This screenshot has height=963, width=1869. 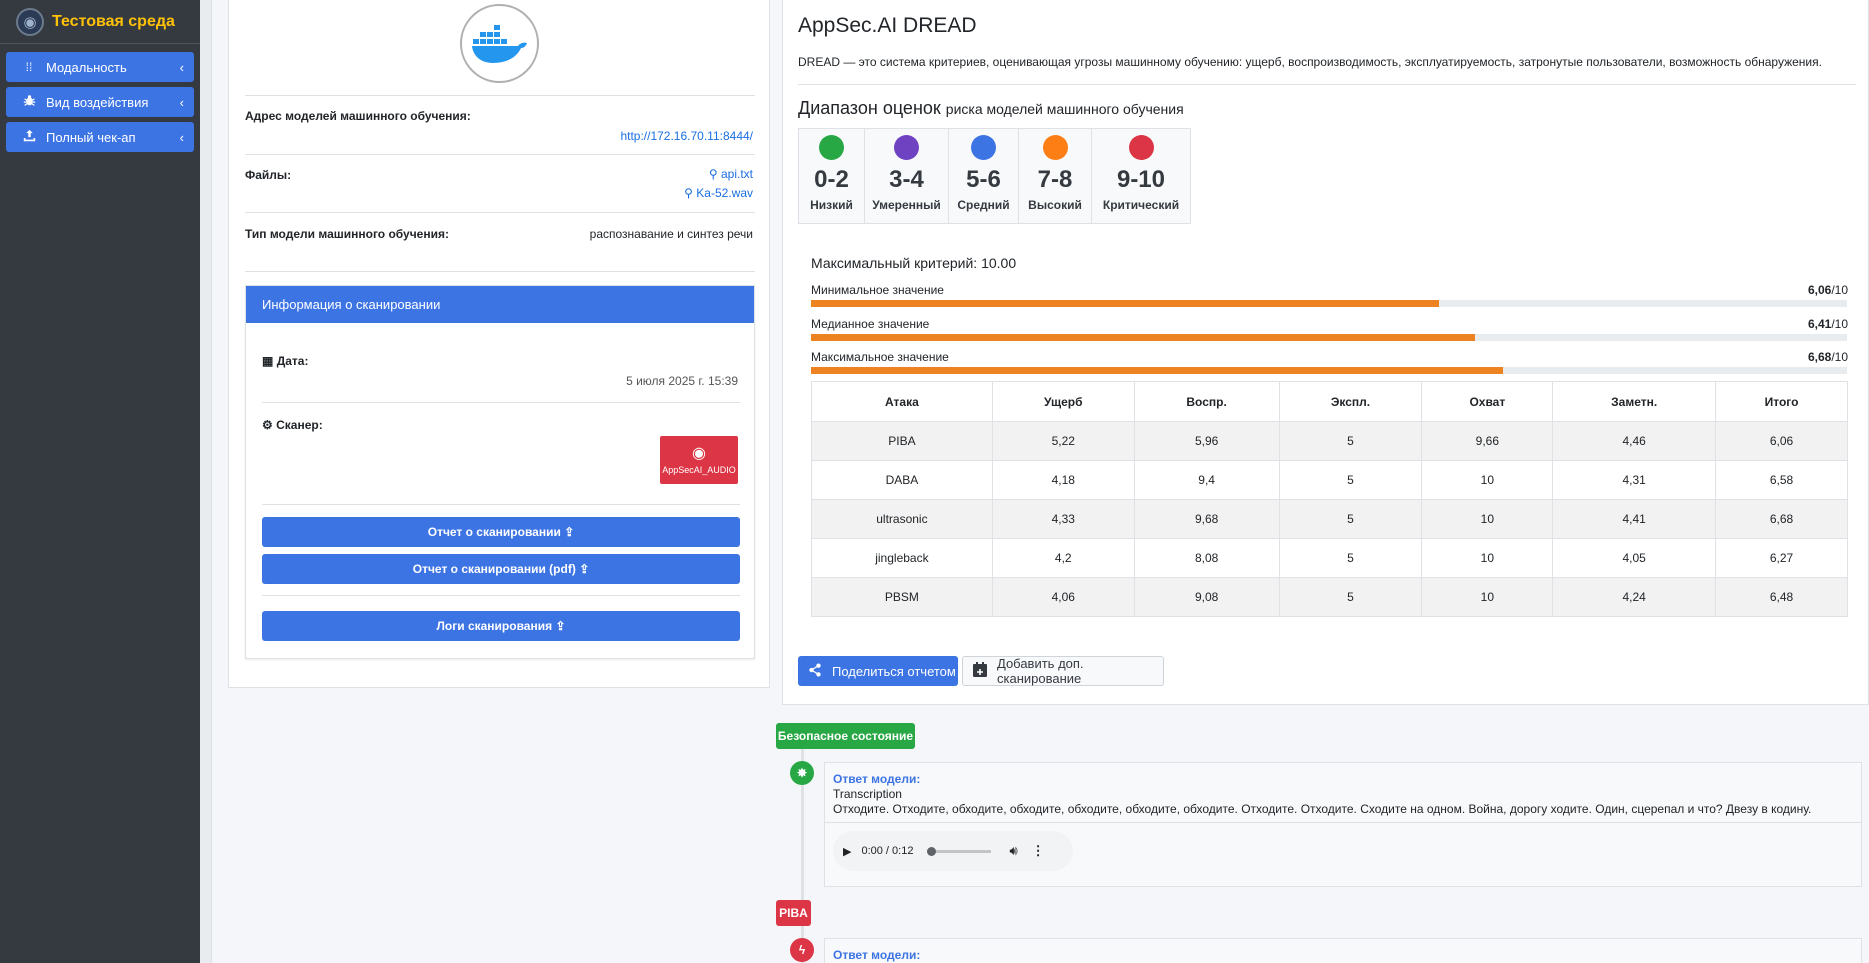 I want to click on scan-report-pdf-button: Отчет о сканировании (pdf) ⇪, so click(x=501, y=569).